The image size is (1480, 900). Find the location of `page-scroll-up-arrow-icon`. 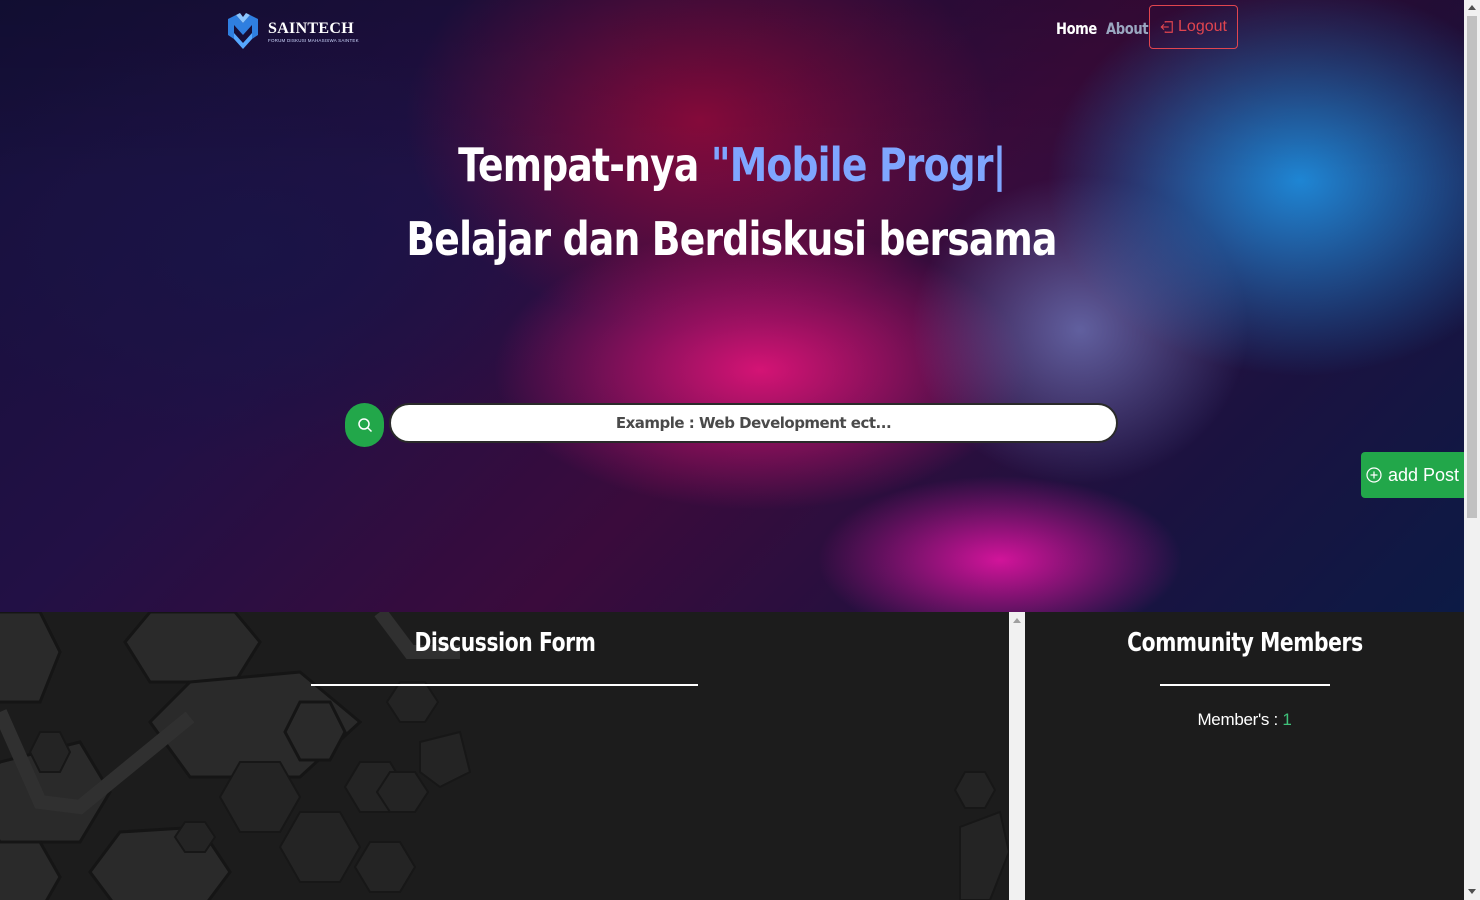

page-scroll-up-arrow-icon is located at coordinates (1472, 7).